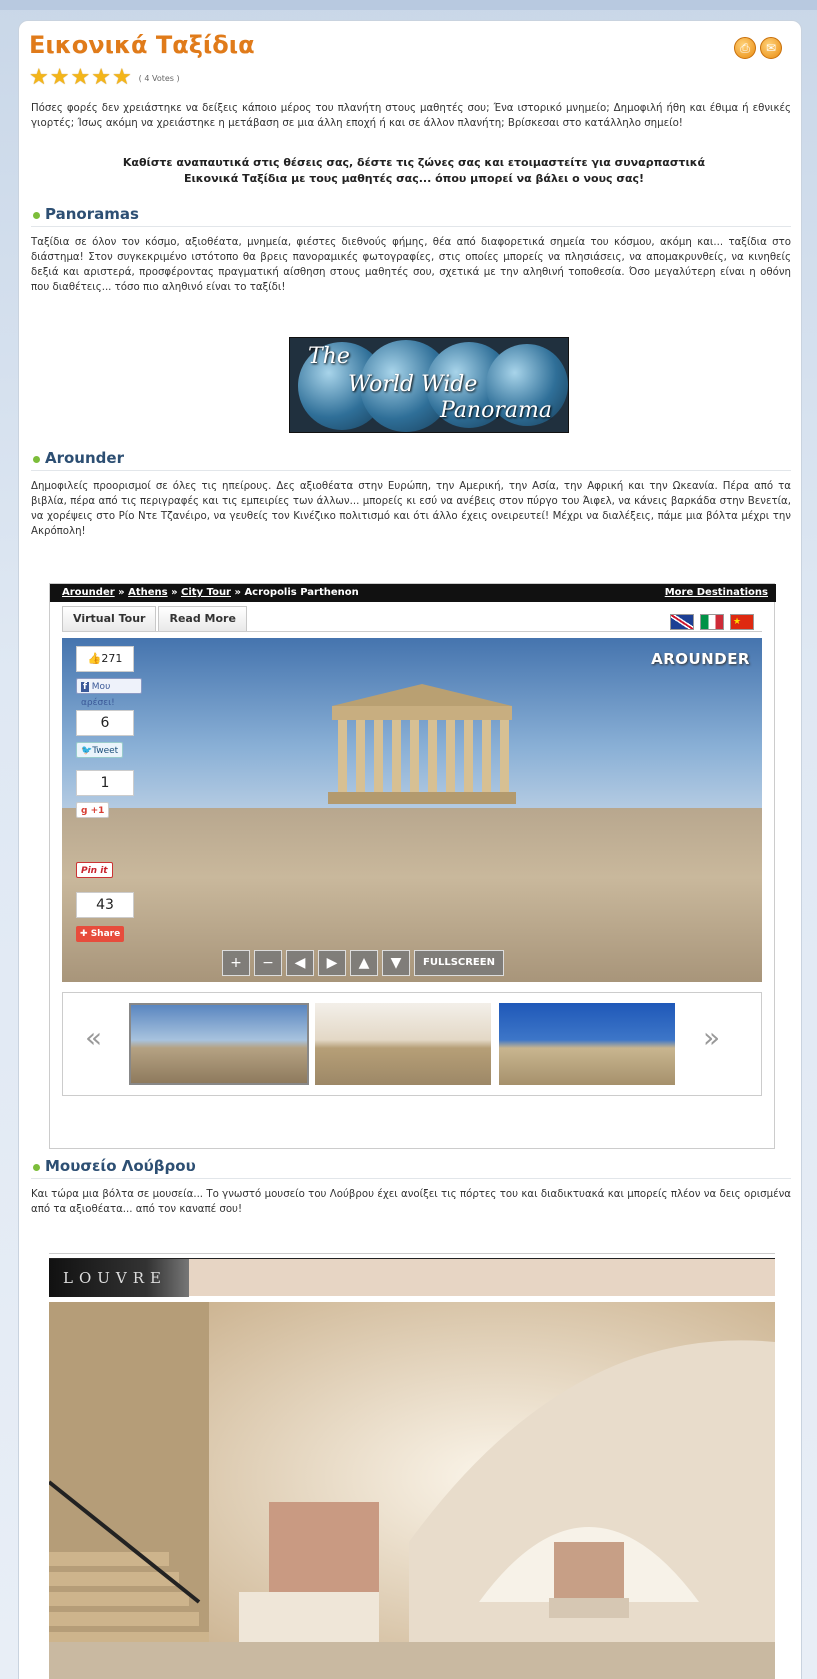 This screenshot has width=817, height=1679. I want to click on pan-right-icon: ▶, so click(332, 963).